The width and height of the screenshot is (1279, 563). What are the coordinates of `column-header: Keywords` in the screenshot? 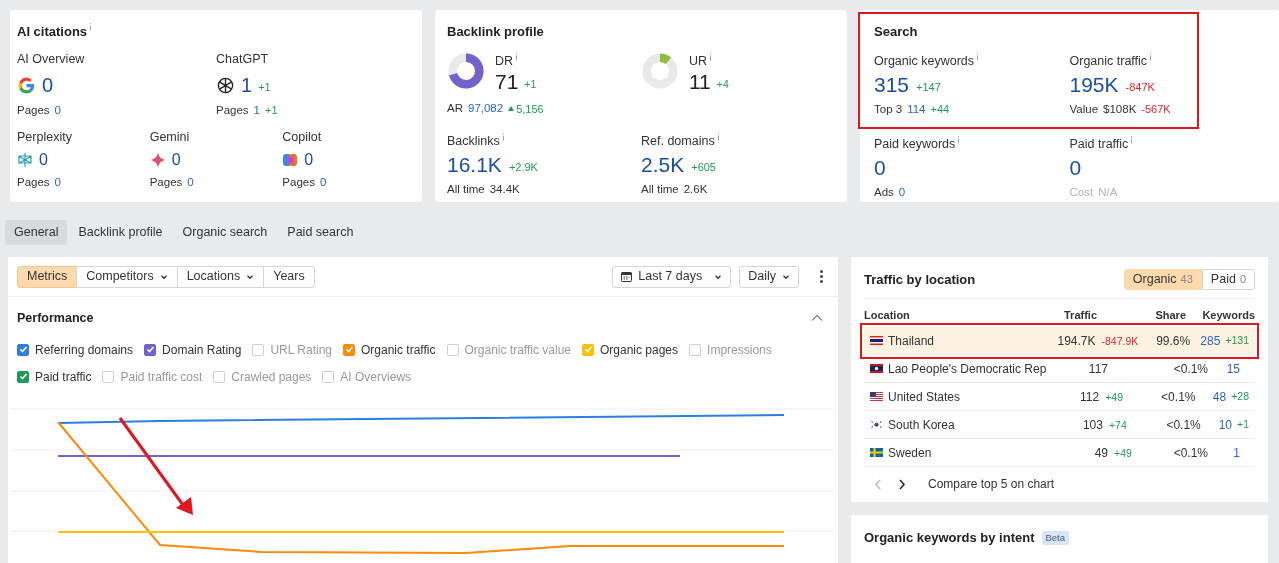 It's located at (1228, 315).